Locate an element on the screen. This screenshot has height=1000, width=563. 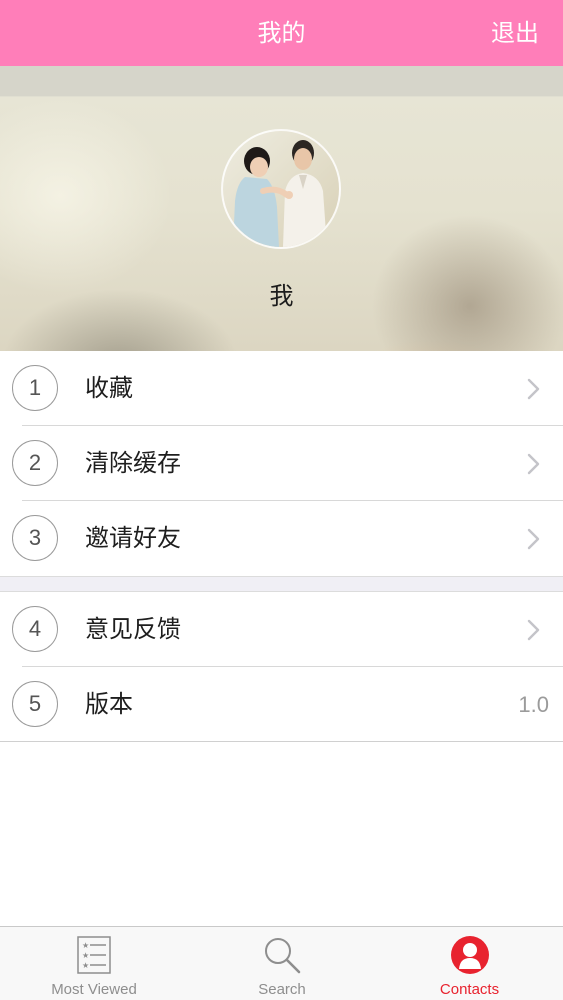
navigation-bar: 我的 退出 is located at coordinates (281, 33).